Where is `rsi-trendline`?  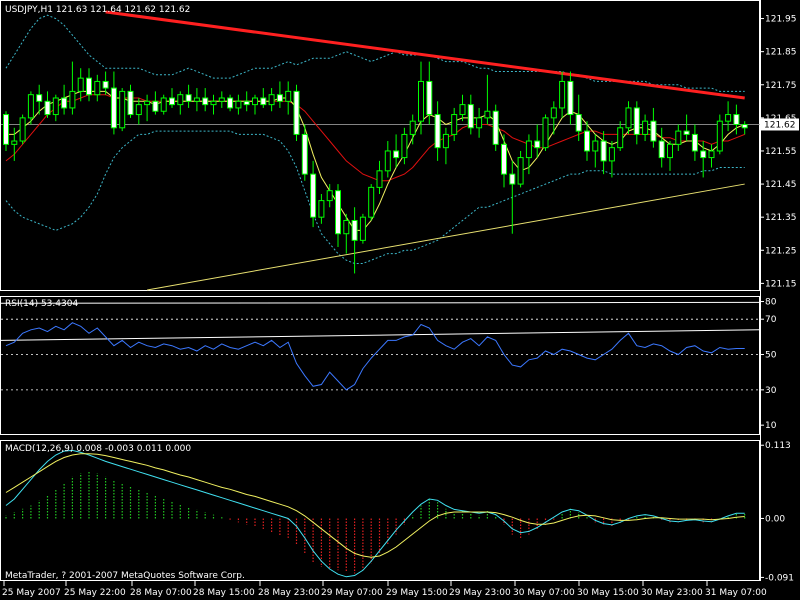 rsi-trendline is located at coordinates (380, 335).